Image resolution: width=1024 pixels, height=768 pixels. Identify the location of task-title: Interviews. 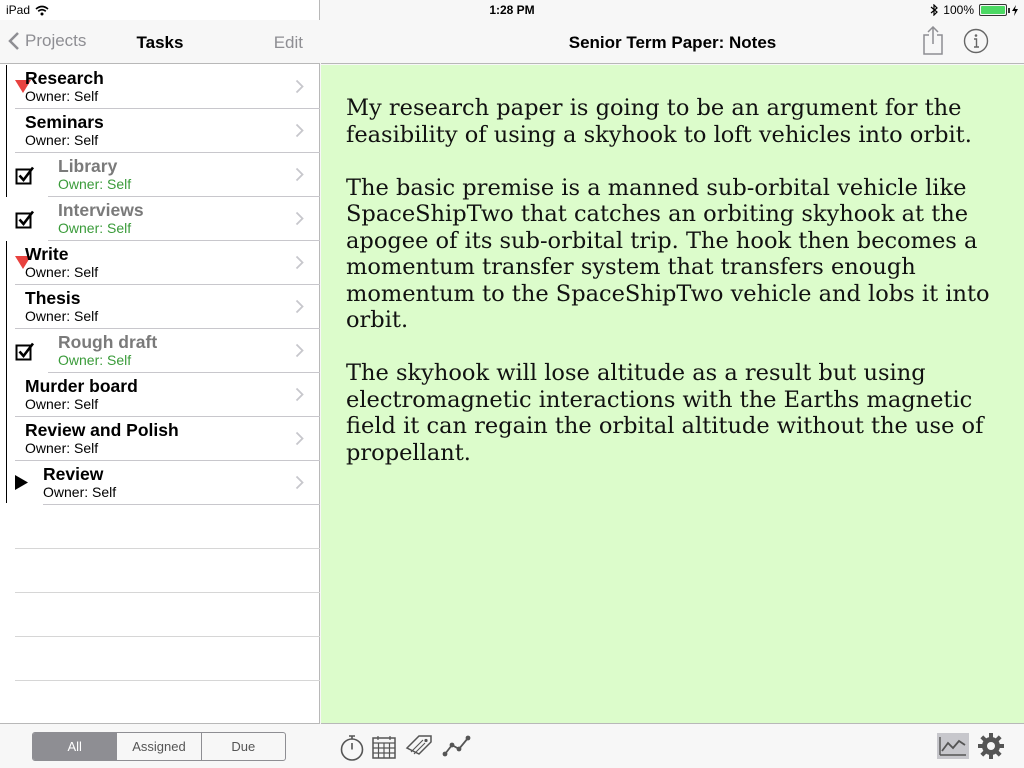
(101, 210).